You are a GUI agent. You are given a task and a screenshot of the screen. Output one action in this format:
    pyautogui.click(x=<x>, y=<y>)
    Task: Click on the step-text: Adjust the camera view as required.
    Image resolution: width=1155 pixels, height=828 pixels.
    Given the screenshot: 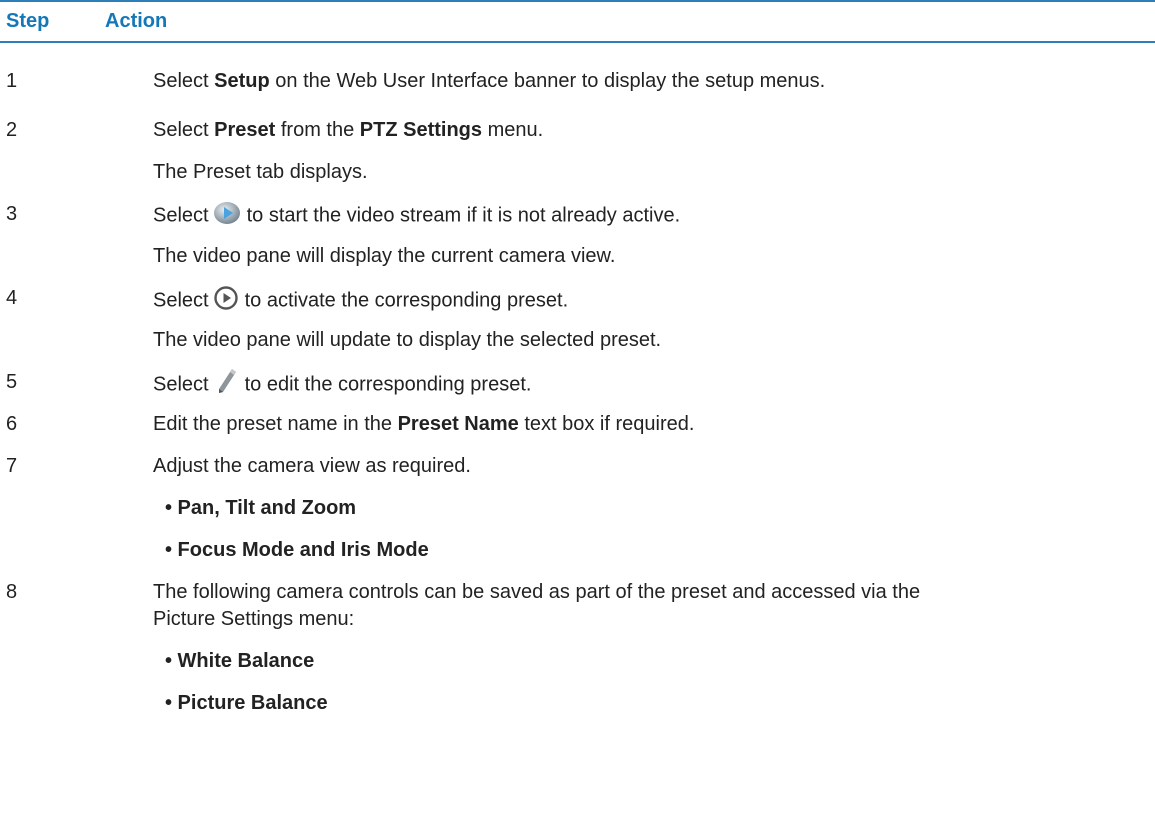 What is the action you would take?
    pyautogui.click(x=312, y=466)
    